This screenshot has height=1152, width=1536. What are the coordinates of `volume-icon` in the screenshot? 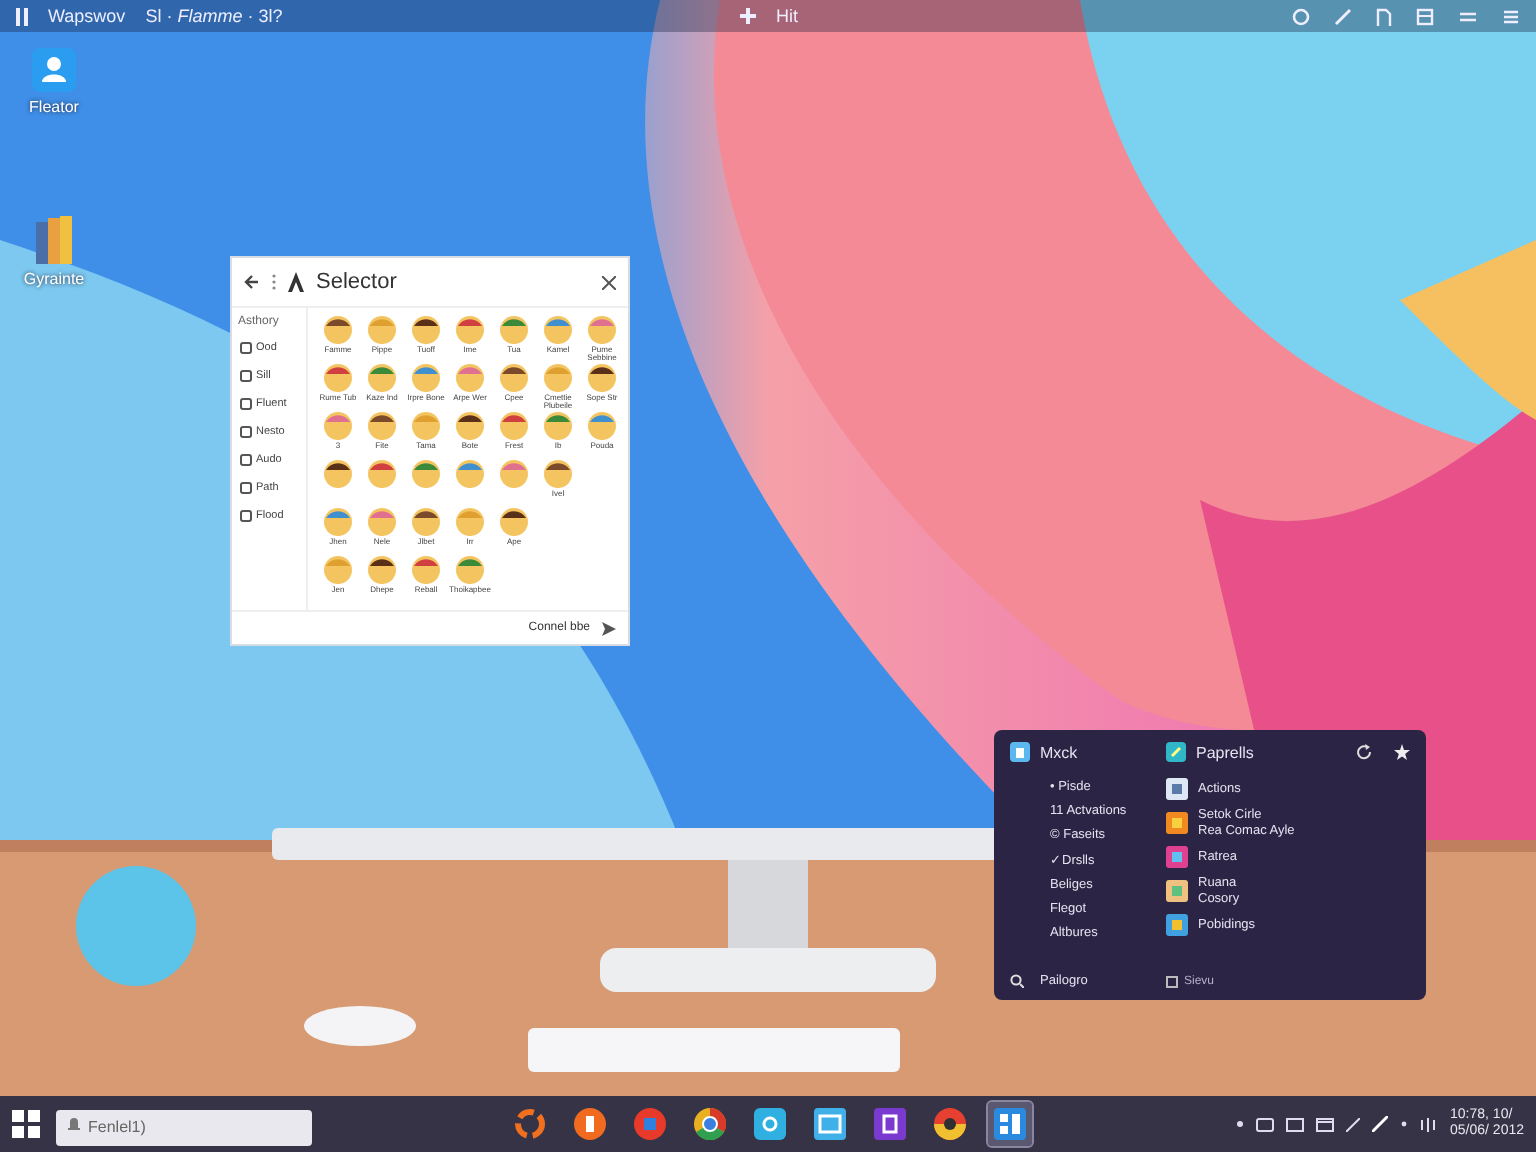 It's located at (1429, 1124).